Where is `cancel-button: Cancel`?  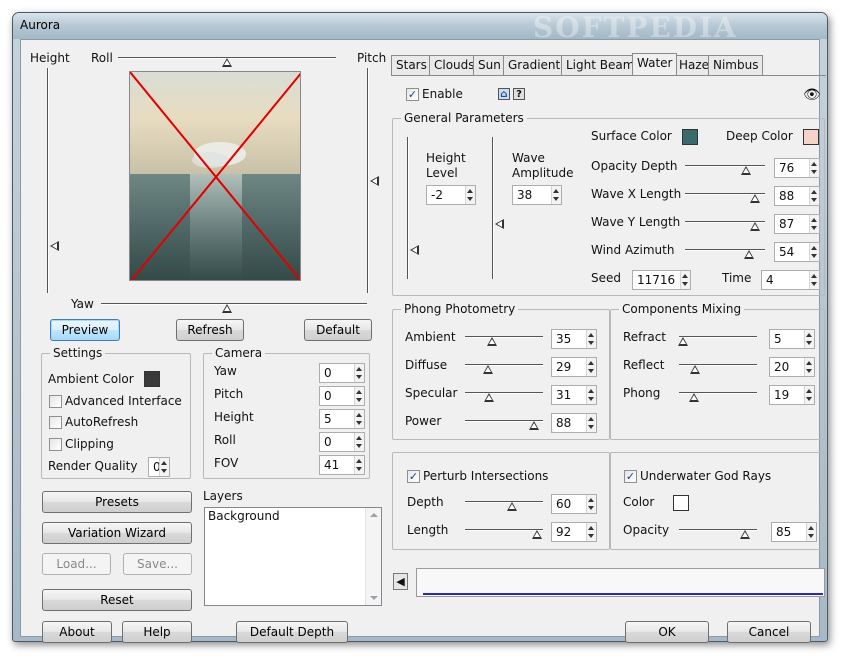 cancel-button: Cancel is located at coordinates (769, 632).